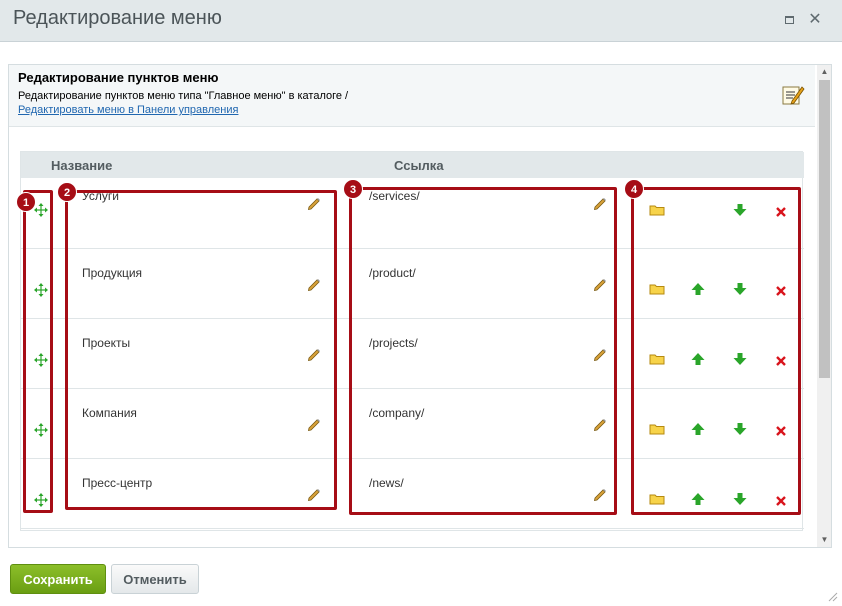  What do you see at coordinates (824, 72) in the screenshot?
I see `scroll-up-icon: ▲` at bounding box center [824, 72].